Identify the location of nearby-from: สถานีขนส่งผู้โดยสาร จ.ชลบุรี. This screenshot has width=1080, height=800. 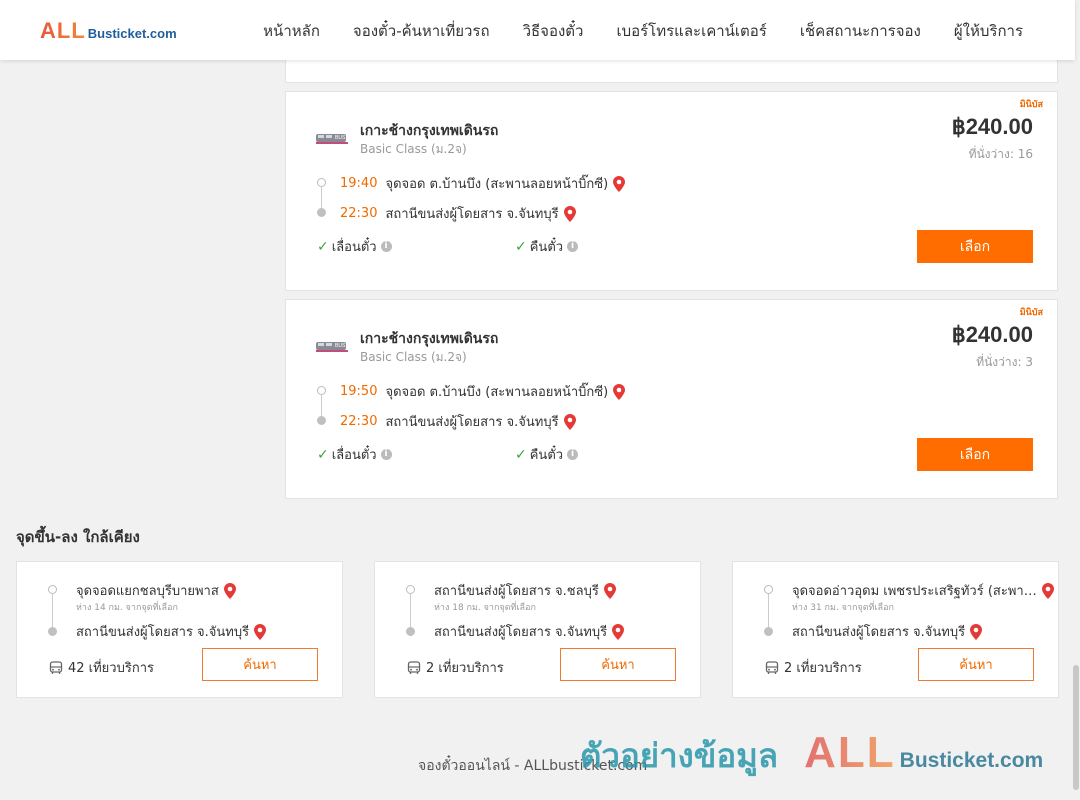
(525, 590).